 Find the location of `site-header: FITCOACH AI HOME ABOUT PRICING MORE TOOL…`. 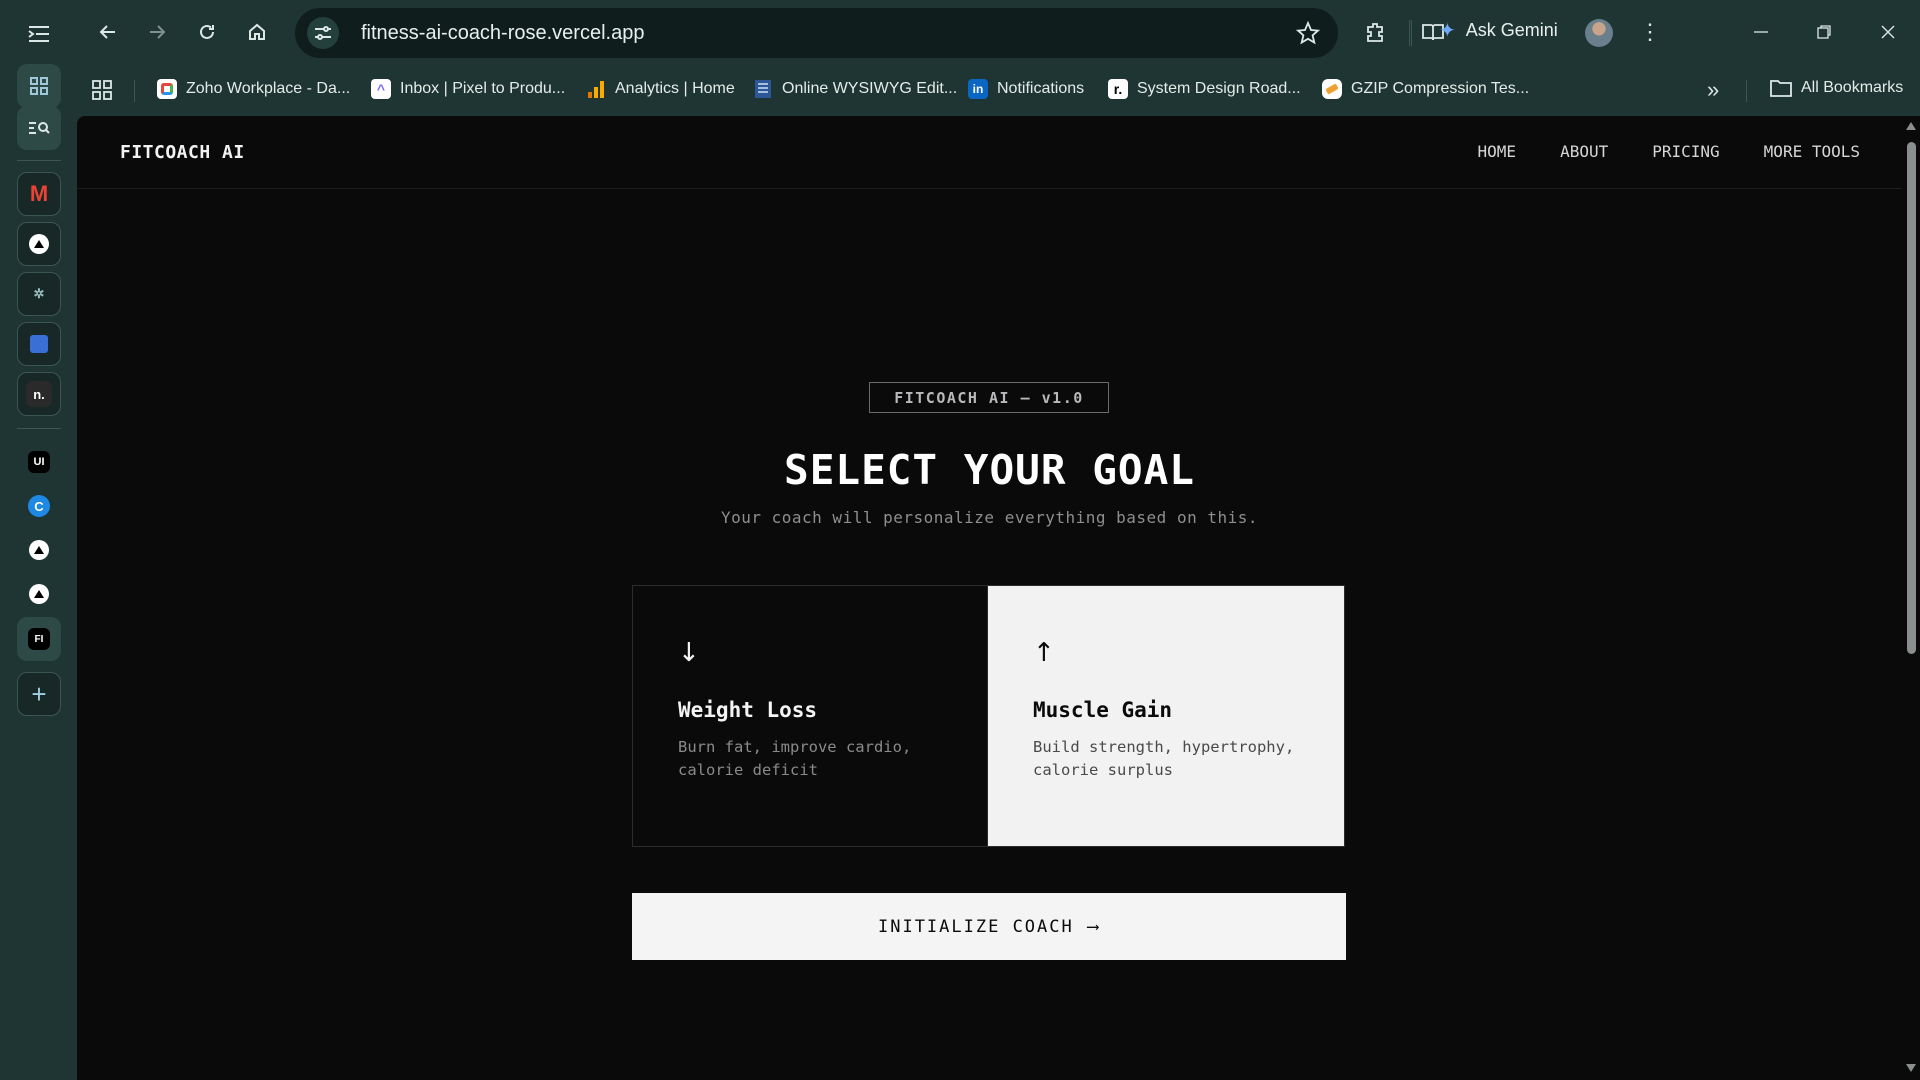

site-header: FITCOACH AI HOME ABOUT PRICING MORE TOOL… is located at coordinates (989, 152).